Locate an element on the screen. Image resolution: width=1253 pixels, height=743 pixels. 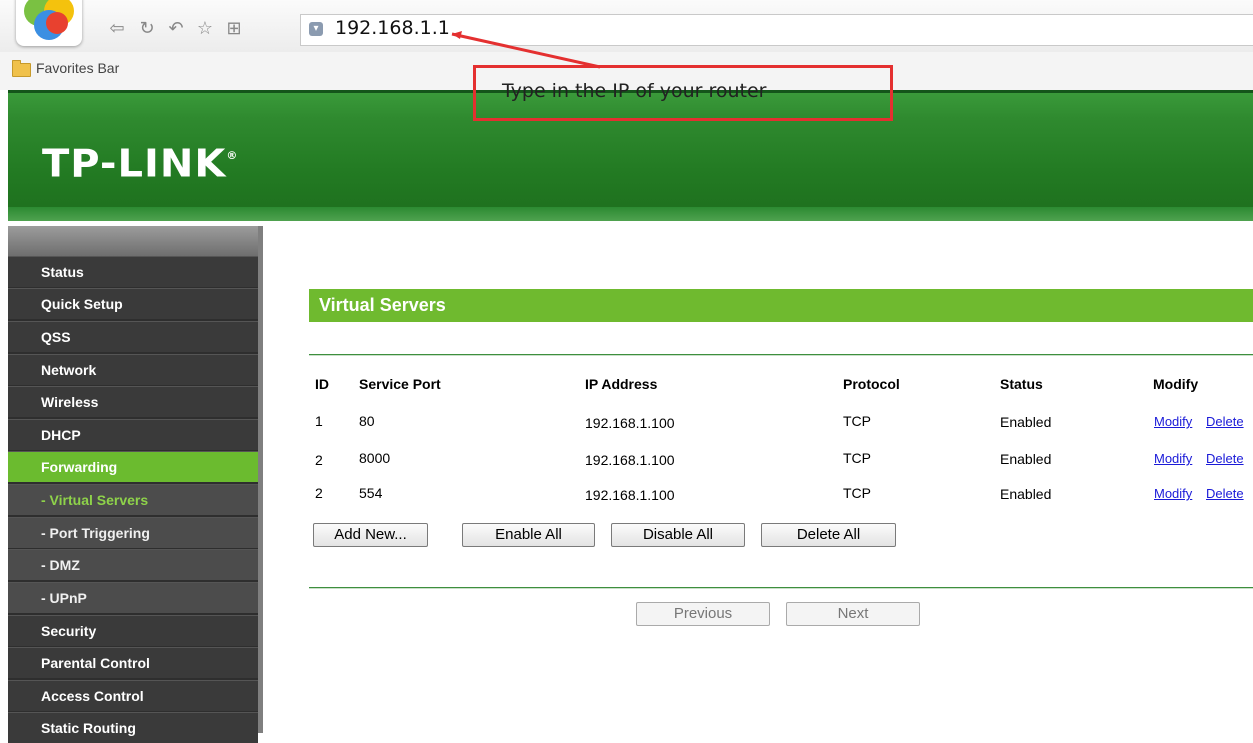
divider-bottom is located at coordinates (781, 588).